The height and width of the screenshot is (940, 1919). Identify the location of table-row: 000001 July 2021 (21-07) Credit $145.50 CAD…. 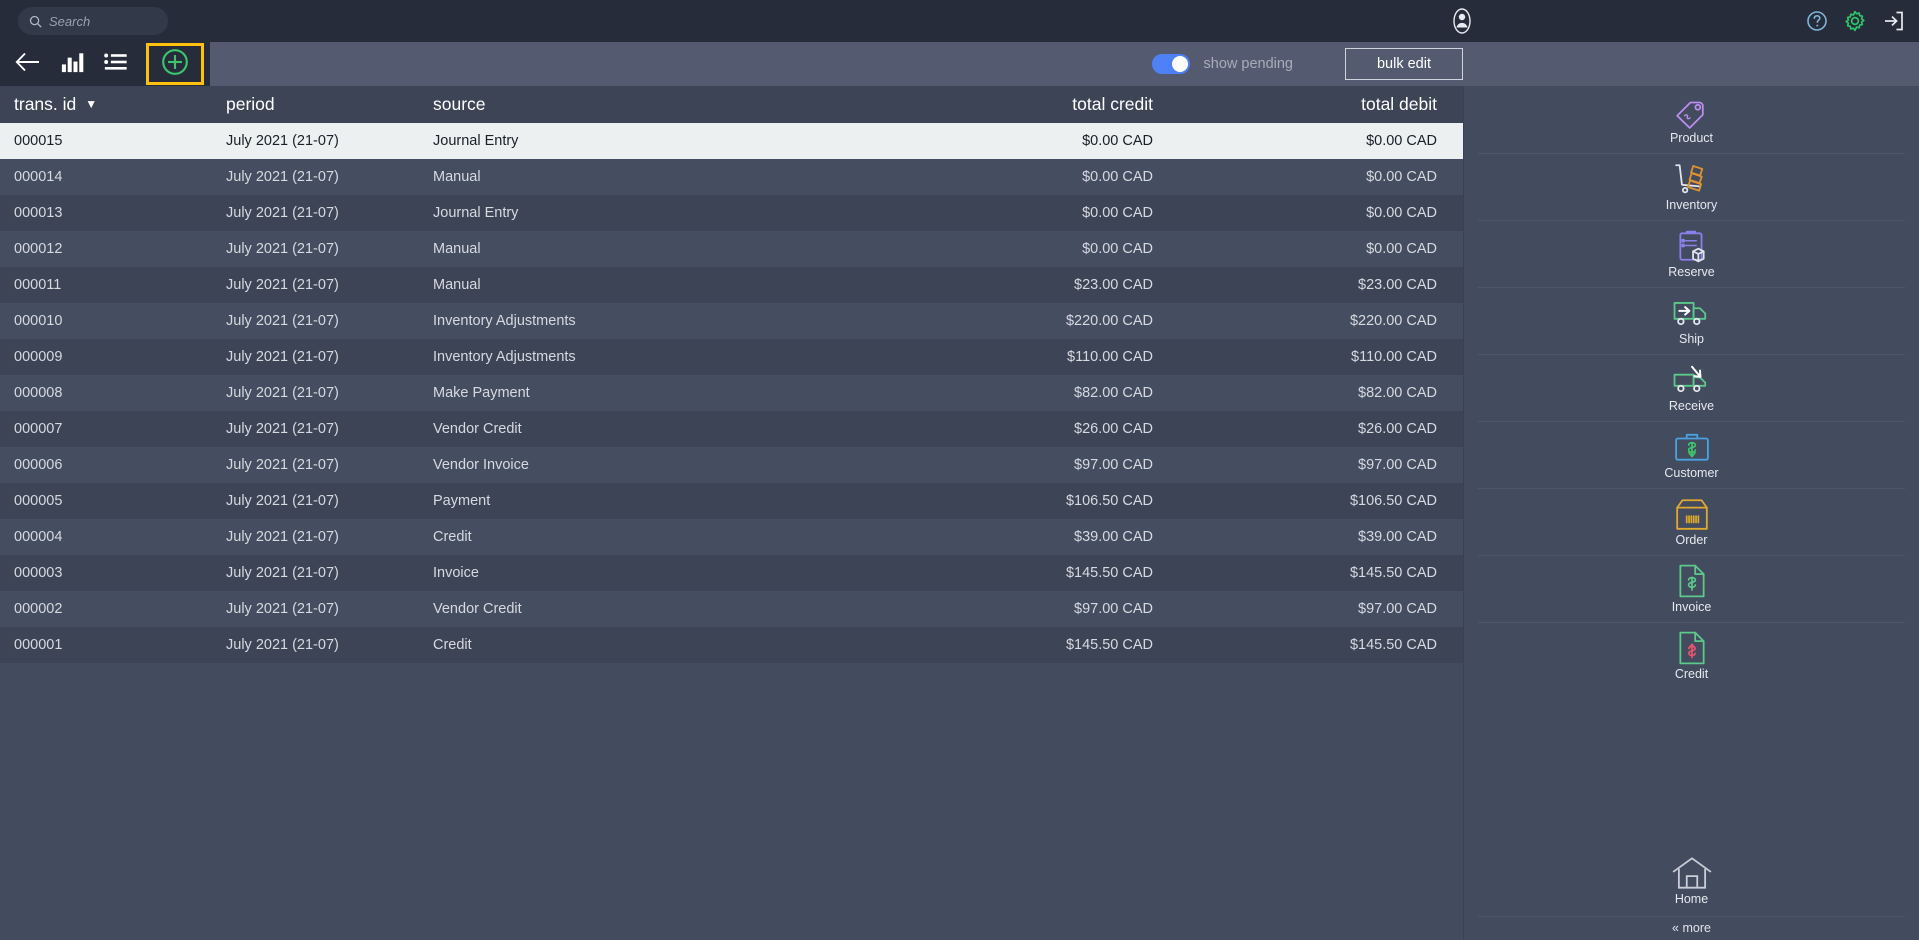
(731, 645).